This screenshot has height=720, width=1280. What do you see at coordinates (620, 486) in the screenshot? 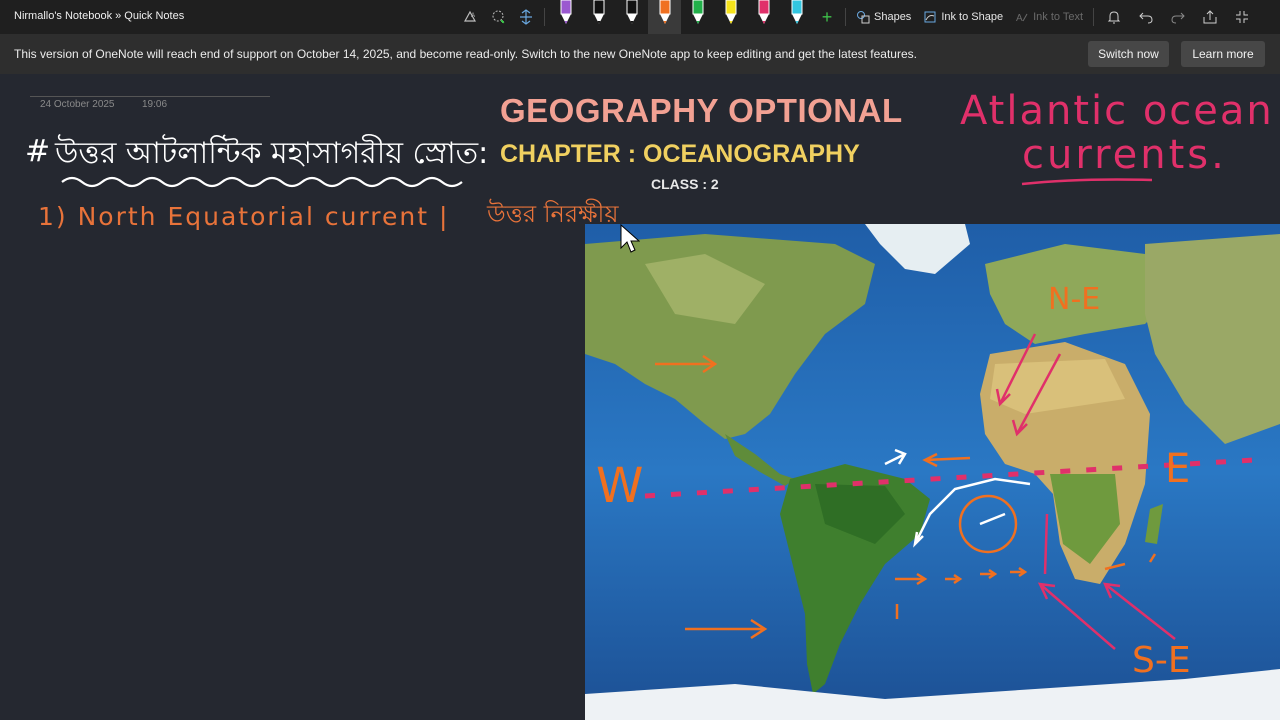
I see `label-west: W` at bounding box center [620, 486].